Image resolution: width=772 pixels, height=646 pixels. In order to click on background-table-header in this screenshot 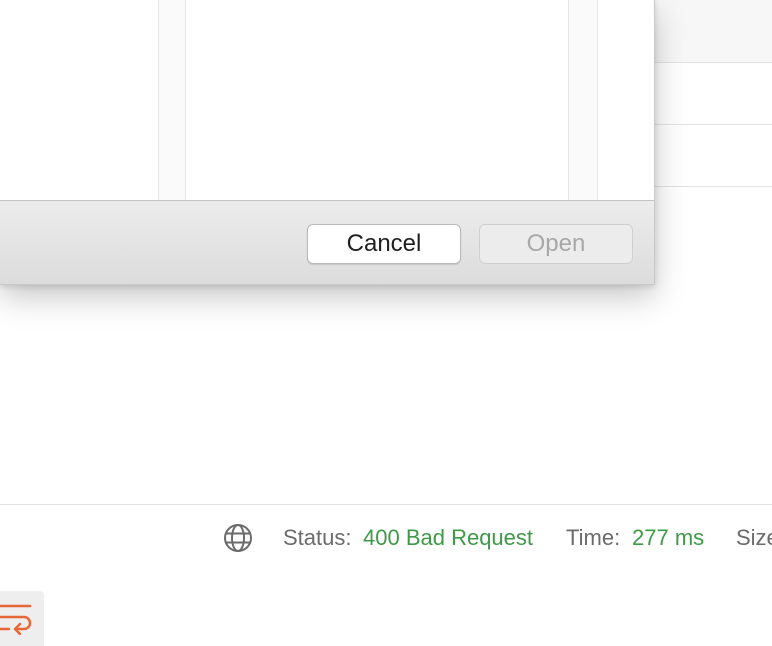, I will do `click(706, 31)`.